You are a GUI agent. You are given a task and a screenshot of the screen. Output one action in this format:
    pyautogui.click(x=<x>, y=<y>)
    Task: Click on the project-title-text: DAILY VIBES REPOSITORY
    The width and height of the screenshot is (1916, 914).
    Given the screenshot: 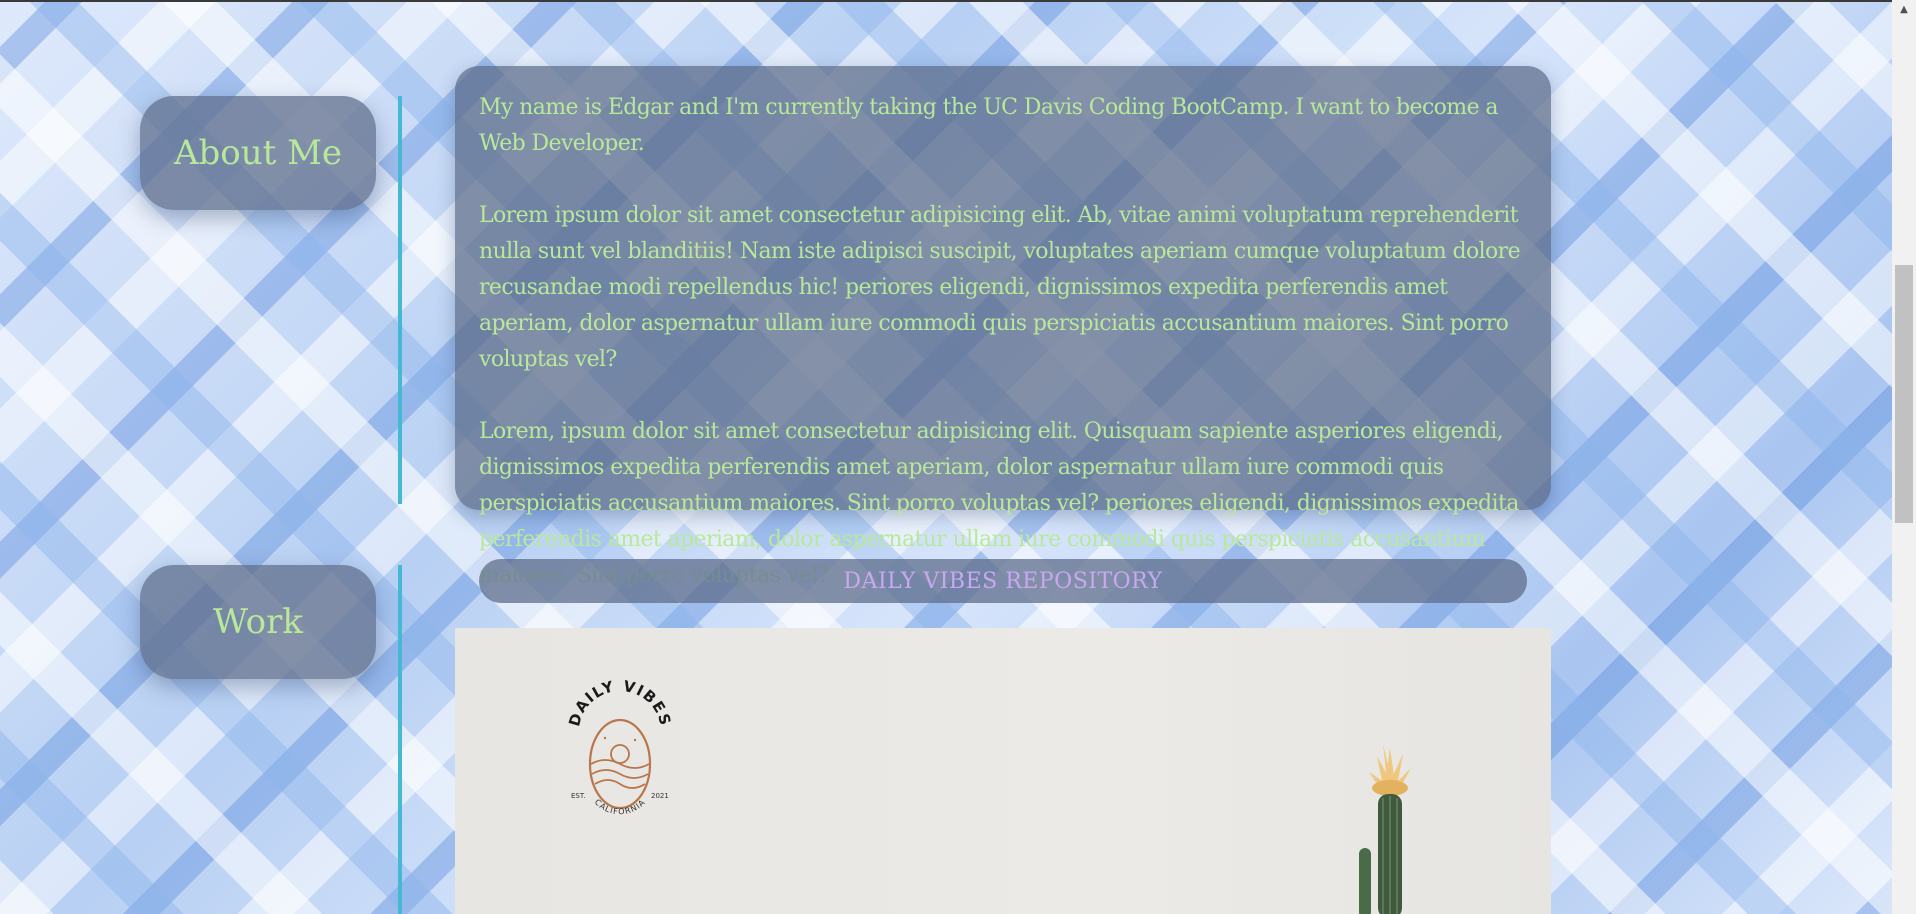 What is the action you would take?
    pyautogui.click(x=1003, y=581)
    